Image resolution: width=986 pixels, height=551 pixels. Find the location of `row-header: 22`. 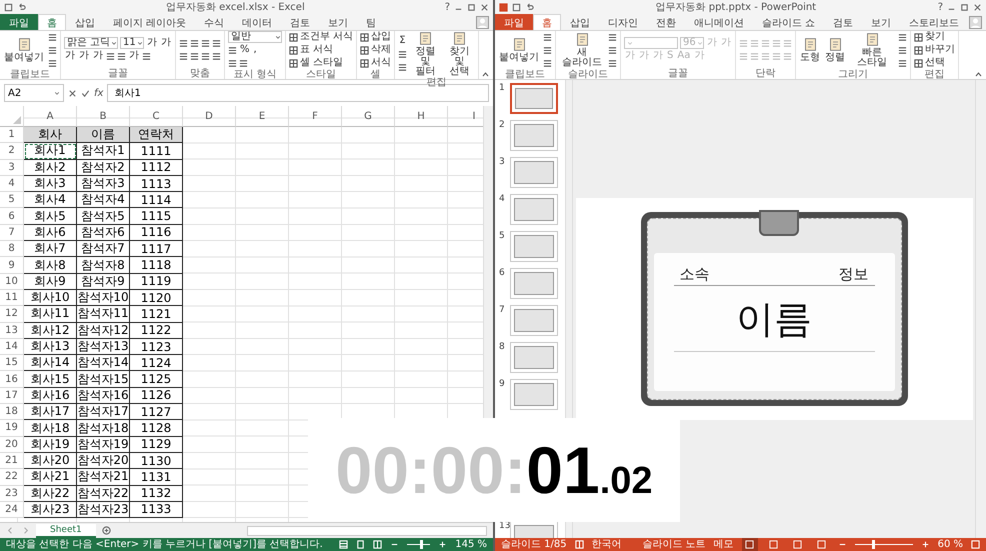

row-header: 22 is located at coordinates (12, 477).